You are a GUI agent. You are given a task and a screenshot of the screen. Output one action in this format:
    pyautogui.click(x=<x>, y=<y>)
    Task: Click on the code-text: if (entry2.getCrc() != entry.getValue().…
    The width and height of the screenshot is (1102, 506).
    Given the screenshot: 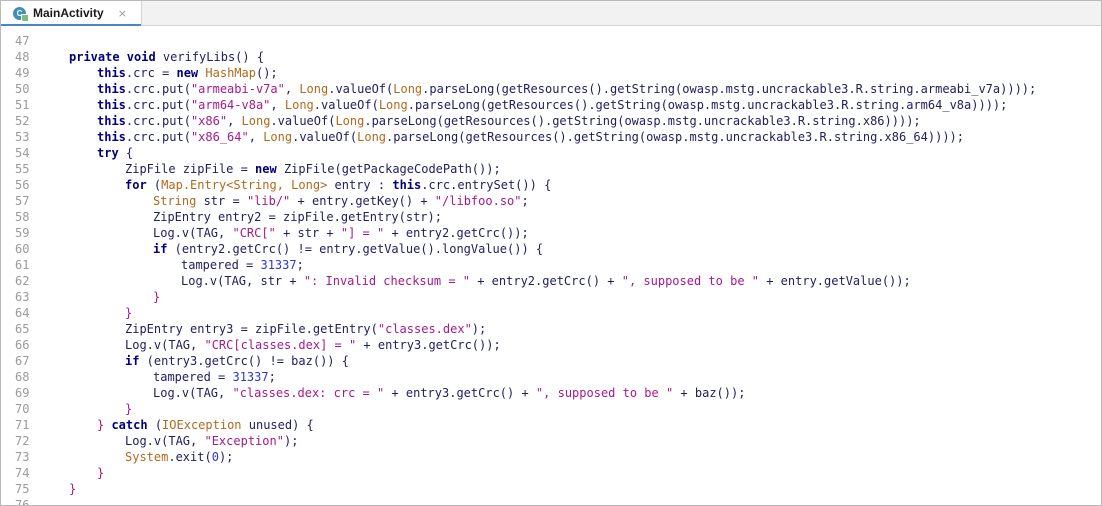 What is the action you would take?
    pyautogui.click(x=348, y=249)
    